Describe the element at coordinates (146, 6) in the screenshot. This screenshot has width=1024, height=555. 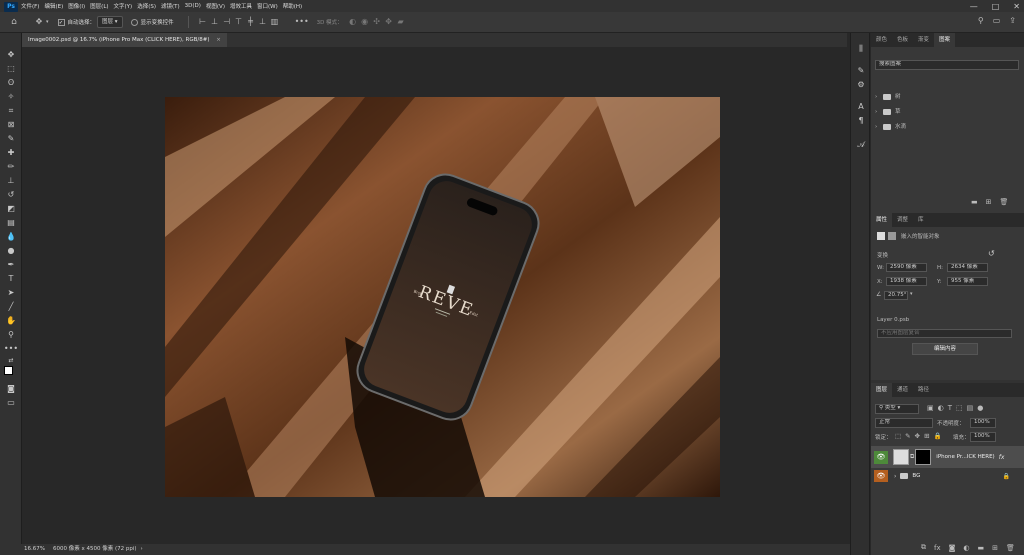
I see `menu-select: 选择(S)` at that location.